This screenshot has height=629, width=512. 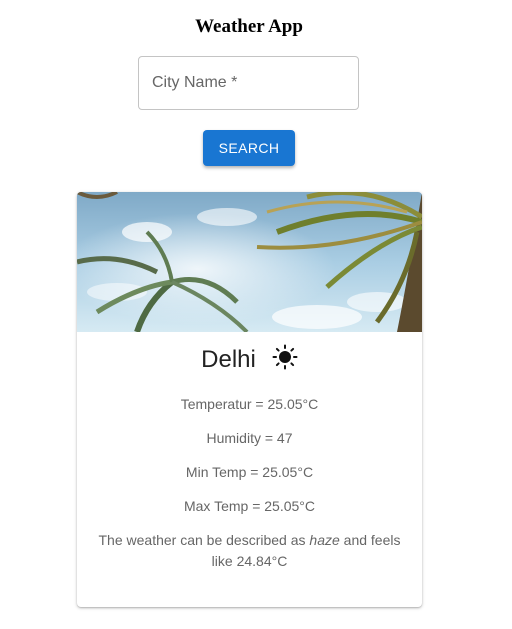 What do you see at coordinates (228, 359) in the screenshot?
I see `city-name: Delhi` at bounding box center [228, 359].